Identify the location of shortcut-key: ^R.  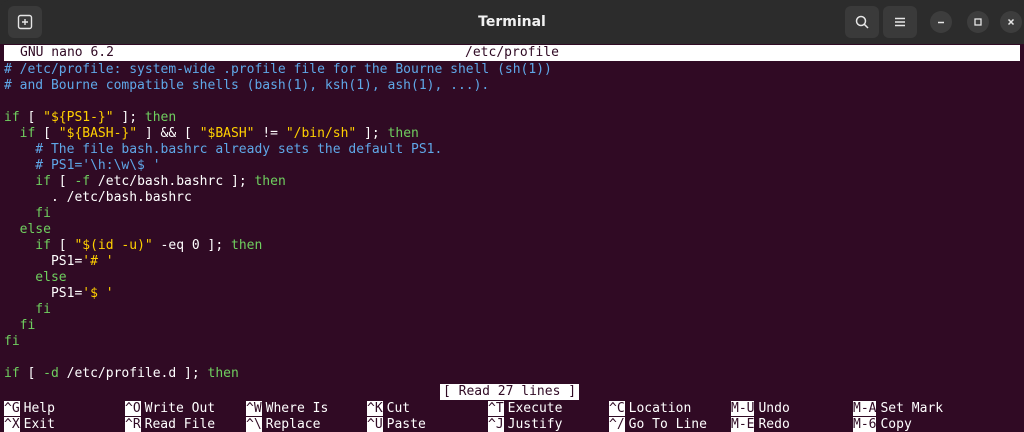
(133, 424).